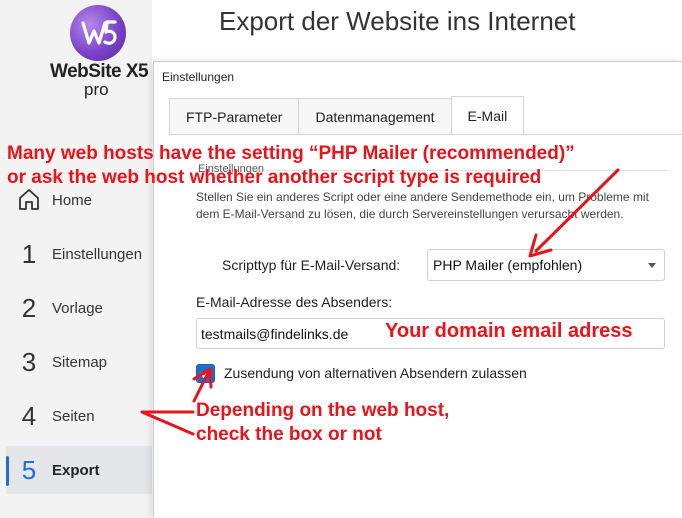 The height and width of the screenshot is (518, 682). I want to click on sidebar-item-vorlage: 2 Vorlage, so click(79, 308).